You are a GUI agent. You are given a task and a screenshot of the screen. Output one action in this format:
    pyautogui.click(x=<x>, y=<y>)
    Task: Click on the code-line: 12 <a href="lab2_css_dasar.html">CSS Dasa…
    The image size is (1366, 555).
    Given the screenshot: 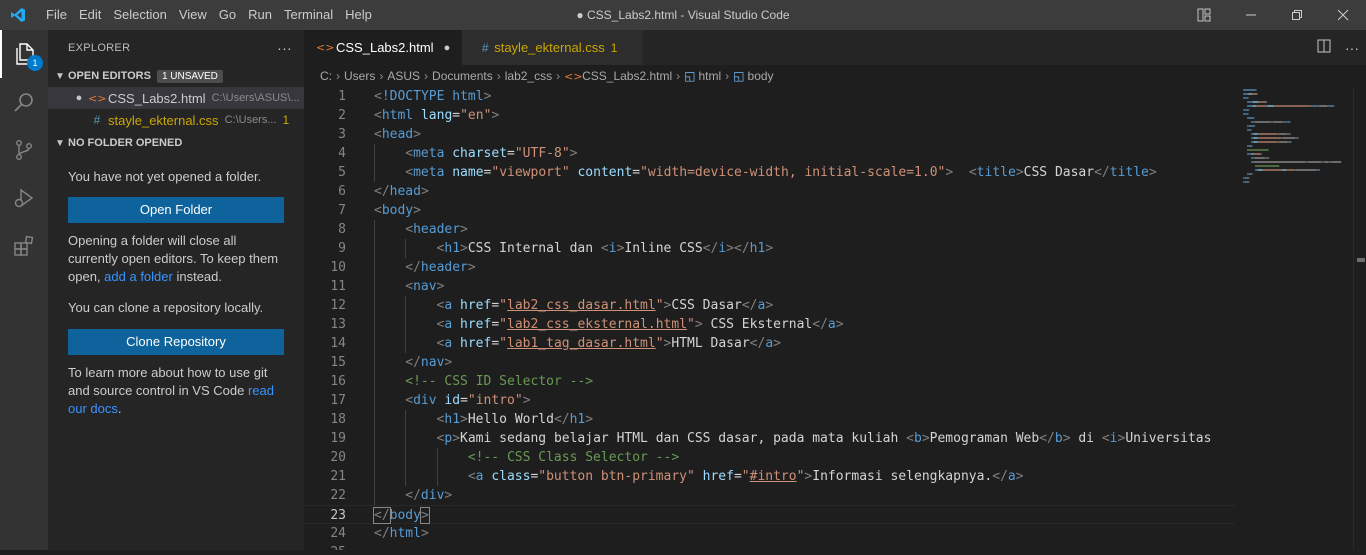 What is the action you would take?
    pyautogui.click(x=769, y=305)
    